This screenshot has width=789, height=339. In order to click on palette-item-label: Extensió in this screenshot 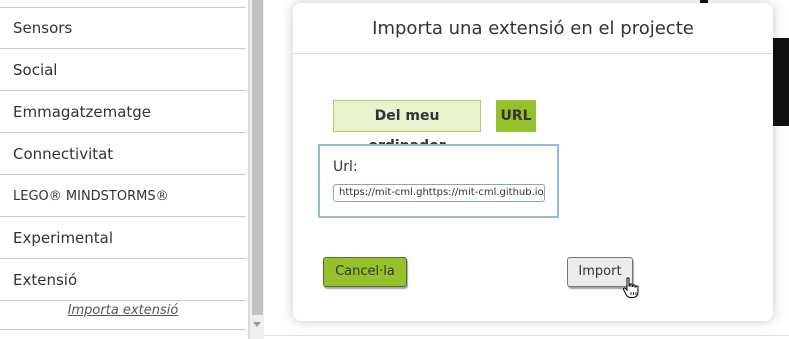, I will do `click(45, 280)`.